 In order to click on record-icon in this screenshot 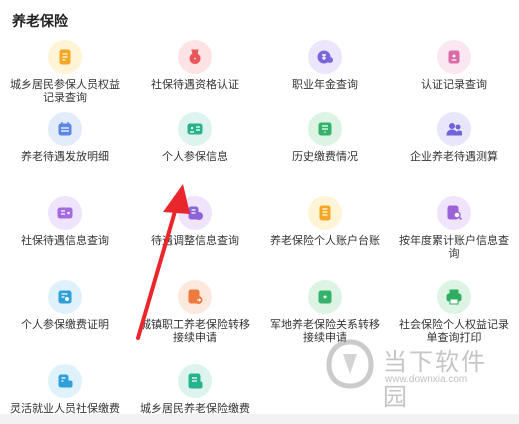, I will do `click(454, 57)`.